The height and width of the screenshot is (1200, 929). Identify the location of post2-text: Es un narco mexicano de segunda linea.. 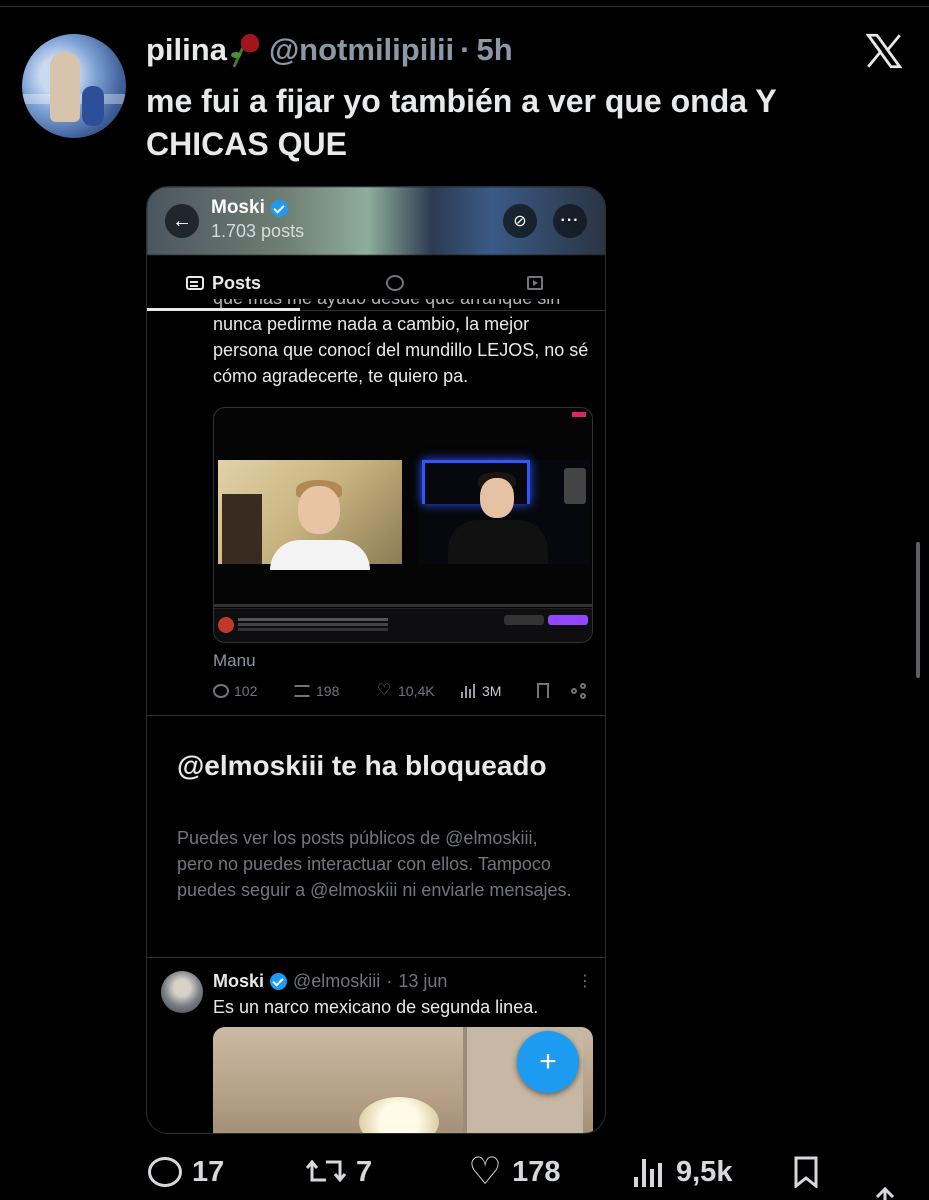
(376, 1007).